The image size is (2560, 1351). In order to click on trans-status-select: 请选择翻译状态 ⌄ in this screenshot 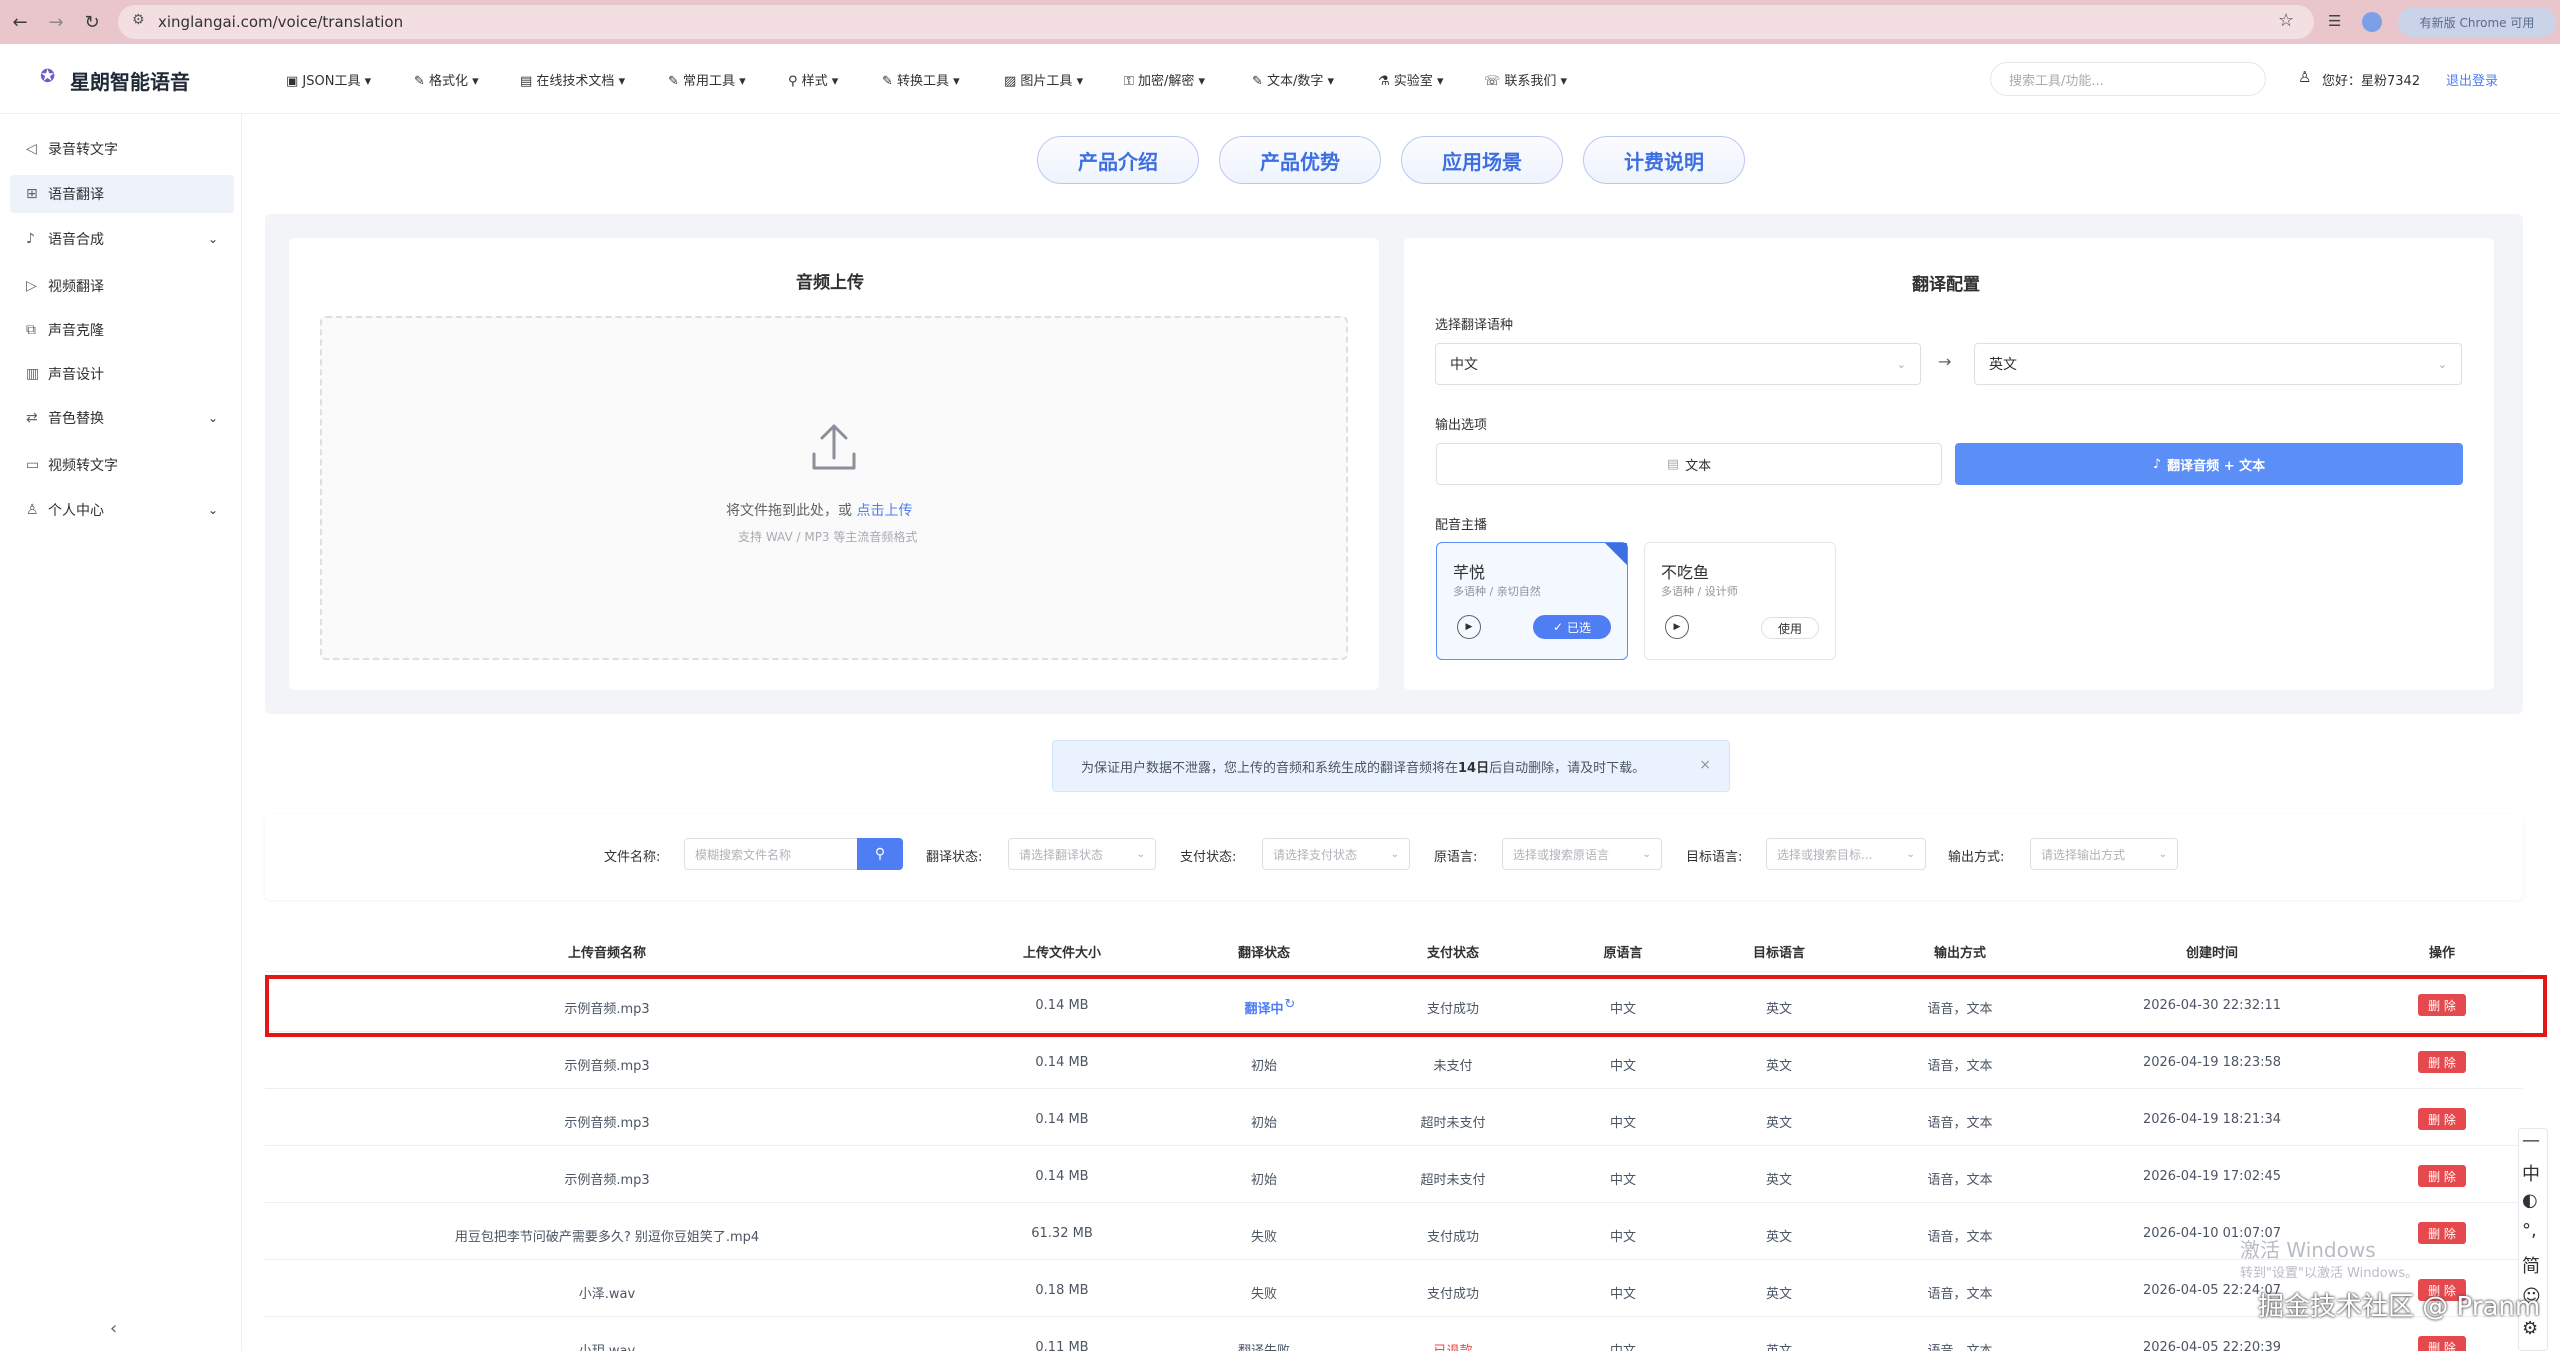, I will do `click(1082, 854)`.